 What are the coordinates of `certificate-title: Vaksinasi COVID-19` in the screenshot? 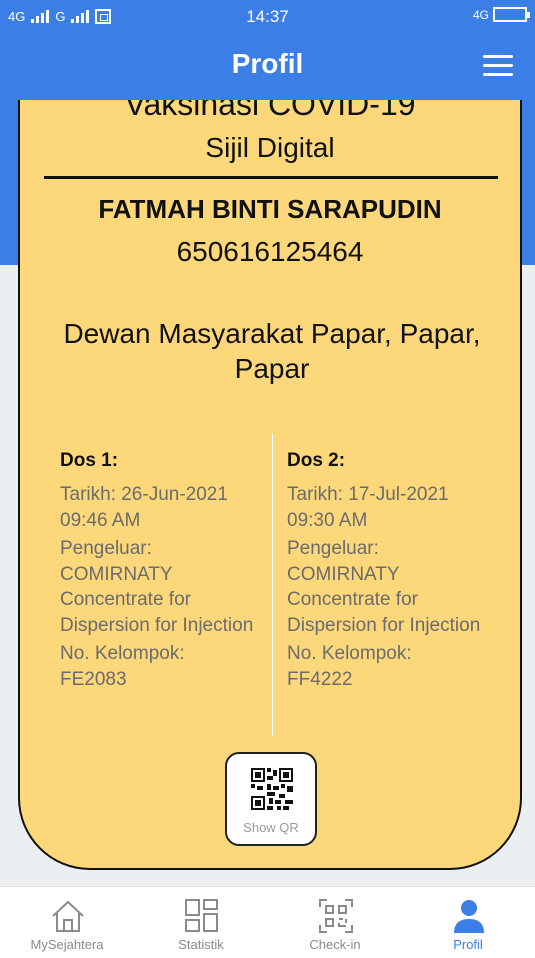 It's located at (270, 111).